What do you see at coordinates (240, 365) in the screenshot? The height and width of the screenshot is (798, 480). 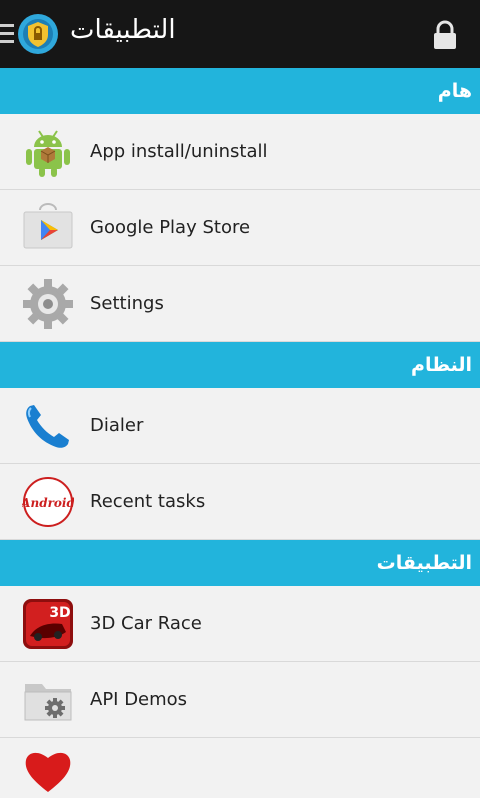 I see `section-system: النظام` at bounding box center [240, 365].